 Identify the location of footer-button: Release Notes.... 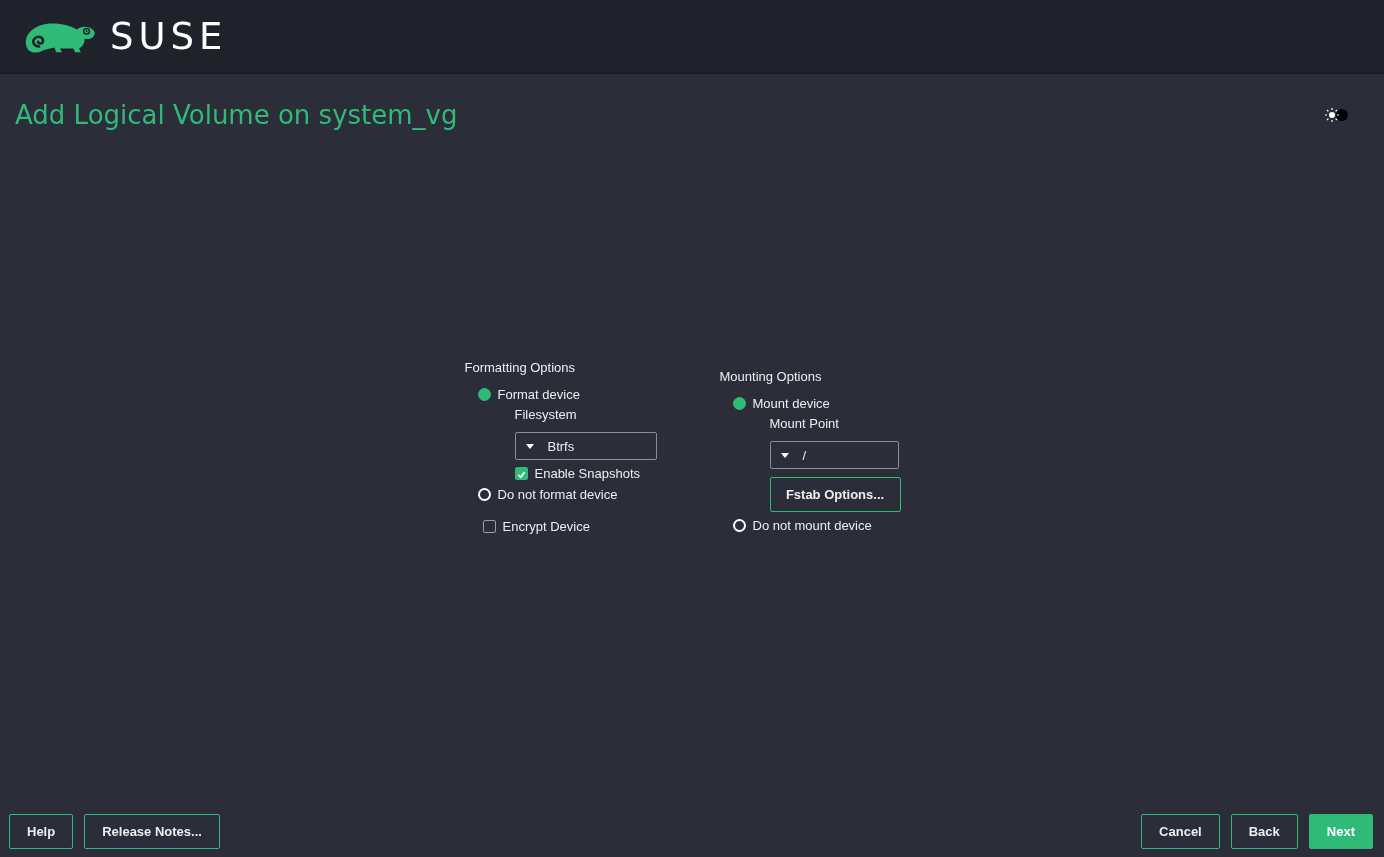
(152, 831).